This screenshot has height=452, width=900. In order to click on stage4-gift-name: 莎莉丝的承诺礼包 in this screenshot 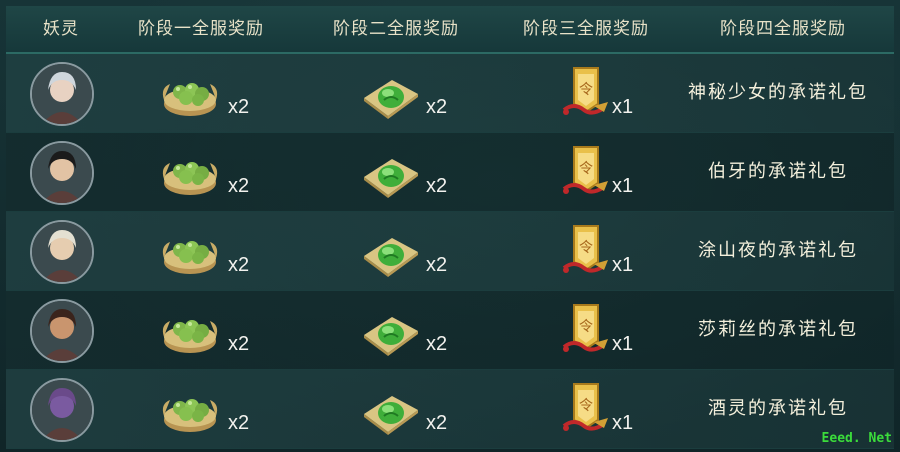, I will do `click(778, 329)`.